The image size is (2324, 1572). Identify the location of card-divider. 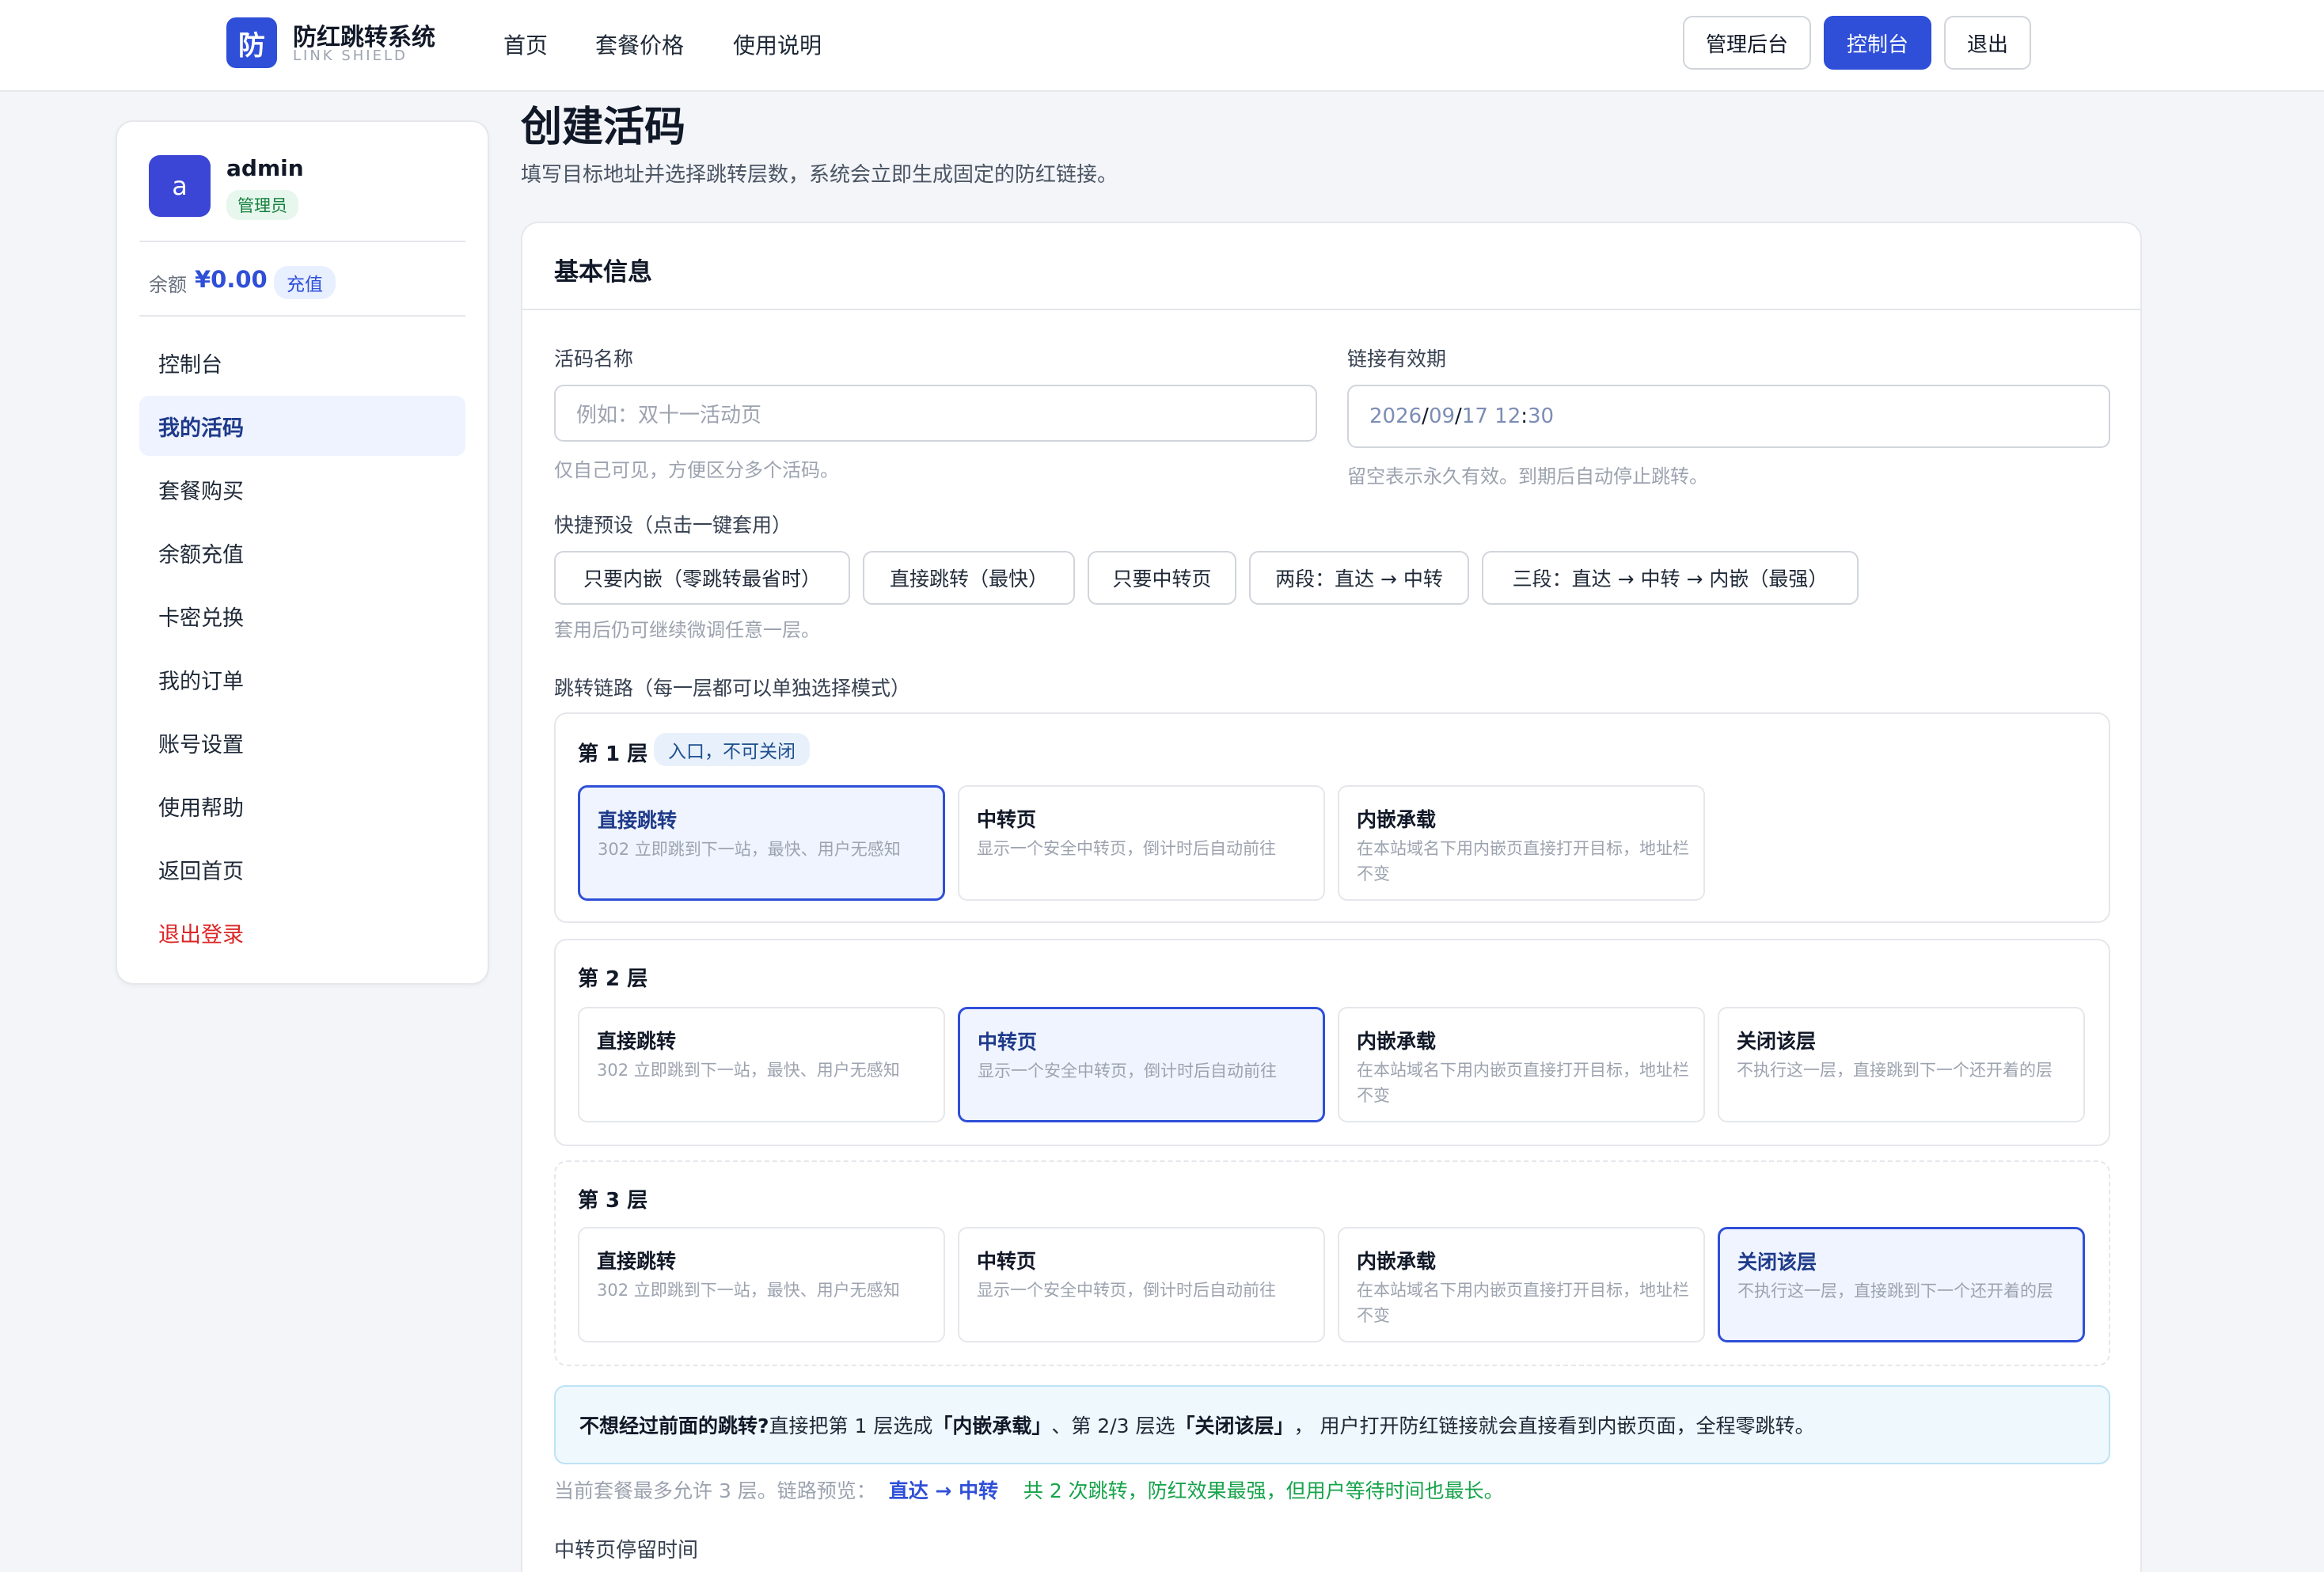
(1331, 309).